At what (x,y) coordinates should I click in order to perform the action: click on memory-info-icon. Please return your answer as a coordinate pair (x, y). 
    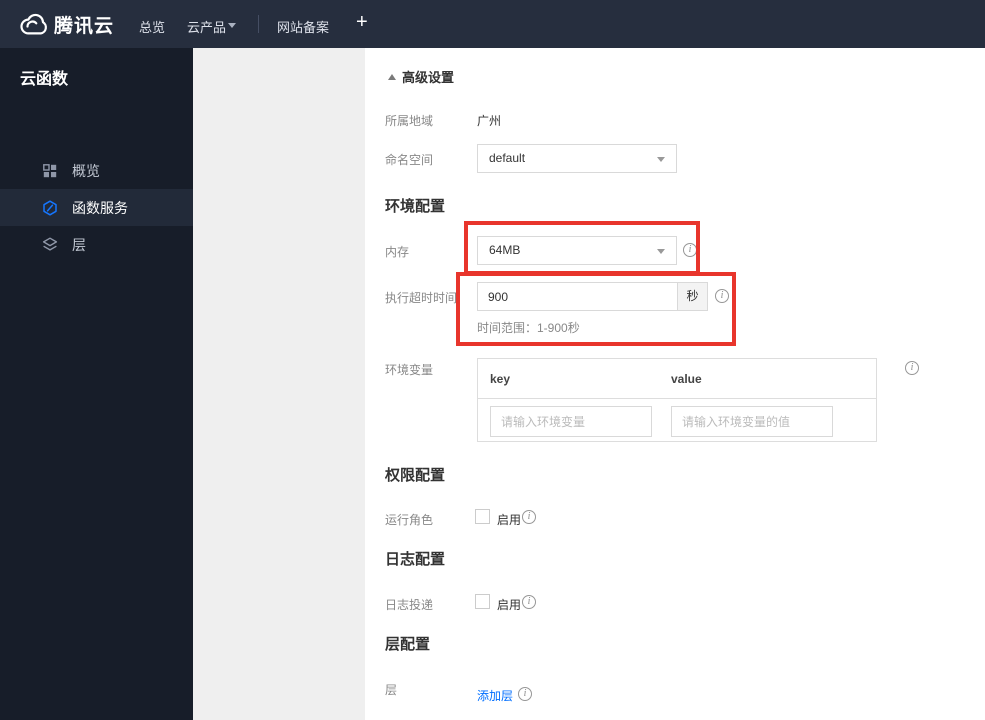
    Looking at the image, I should click on (690, 250).